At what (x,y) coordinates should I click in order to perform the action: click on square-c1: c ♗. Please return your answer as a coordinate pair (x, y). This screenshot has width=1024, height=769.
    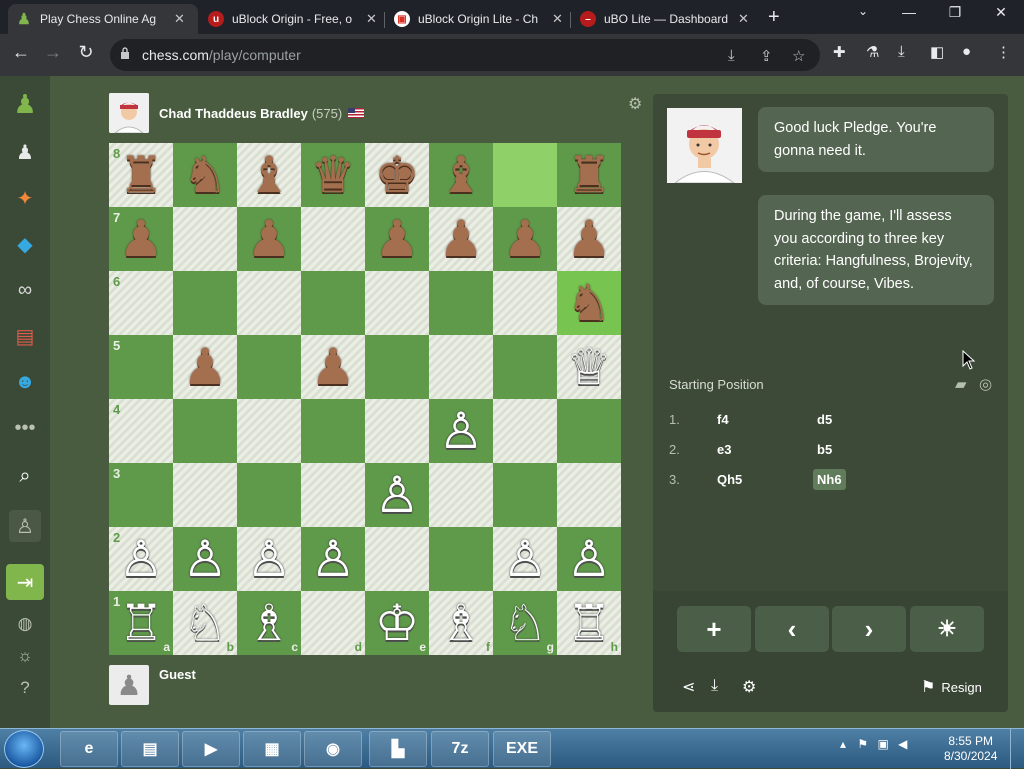
    Looking at the image, I should click on (269, 623).